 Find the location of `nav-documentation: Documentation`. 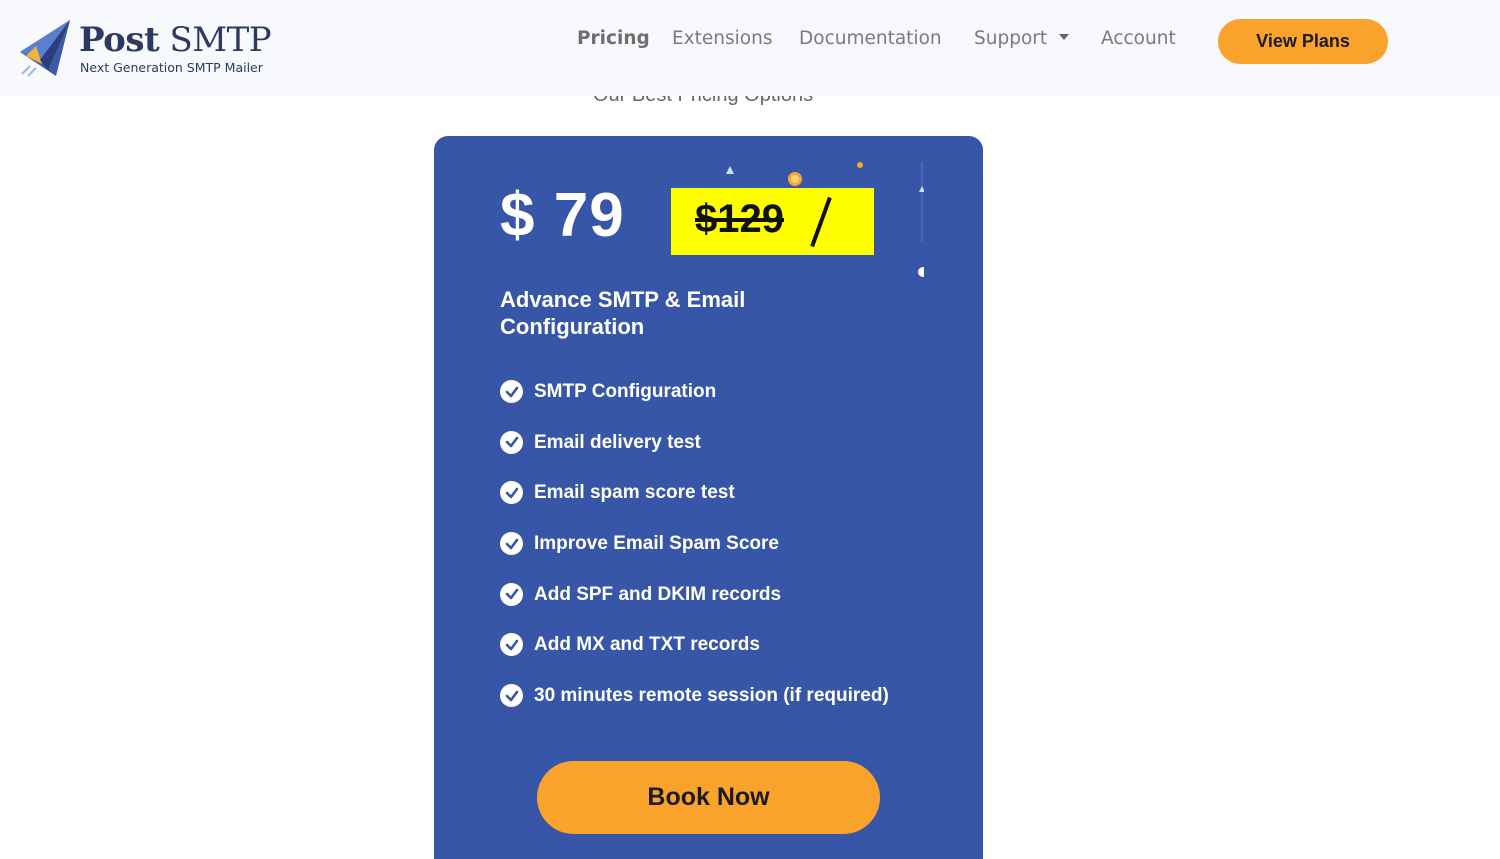

nav-documentation: Documentation is located at coordinates (870, 38).